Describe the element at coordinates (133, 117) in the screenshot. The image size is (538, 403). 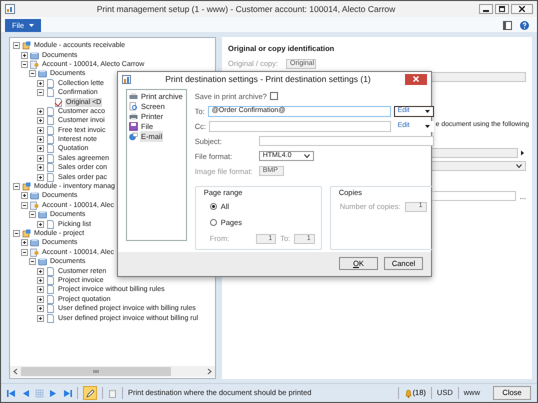
I see `printer-icon` at that location.